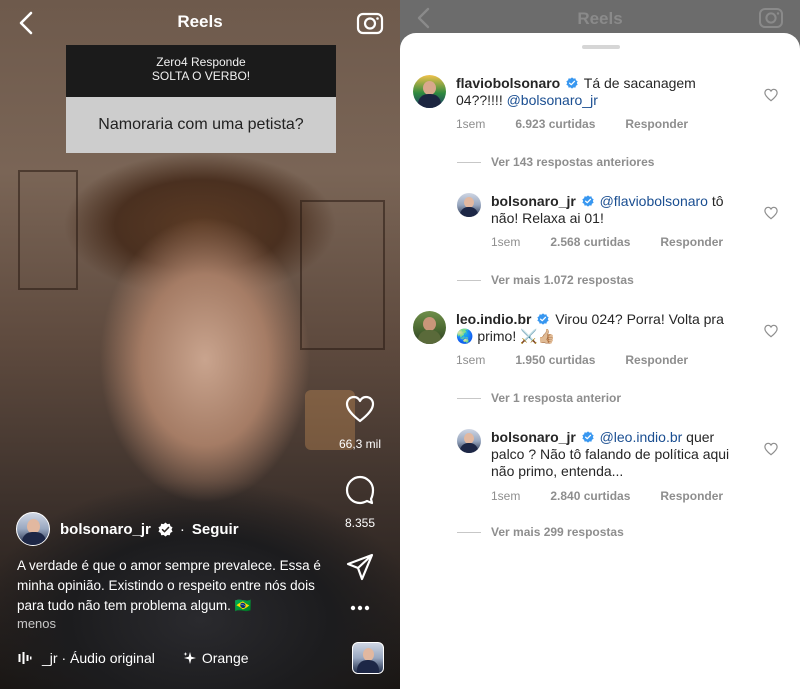 Image resolution: width=800 pixels, height=689 pixels. Describe the element at coordinates (700, 437) in the screenshot. I see `comment-body: quer` at that location.